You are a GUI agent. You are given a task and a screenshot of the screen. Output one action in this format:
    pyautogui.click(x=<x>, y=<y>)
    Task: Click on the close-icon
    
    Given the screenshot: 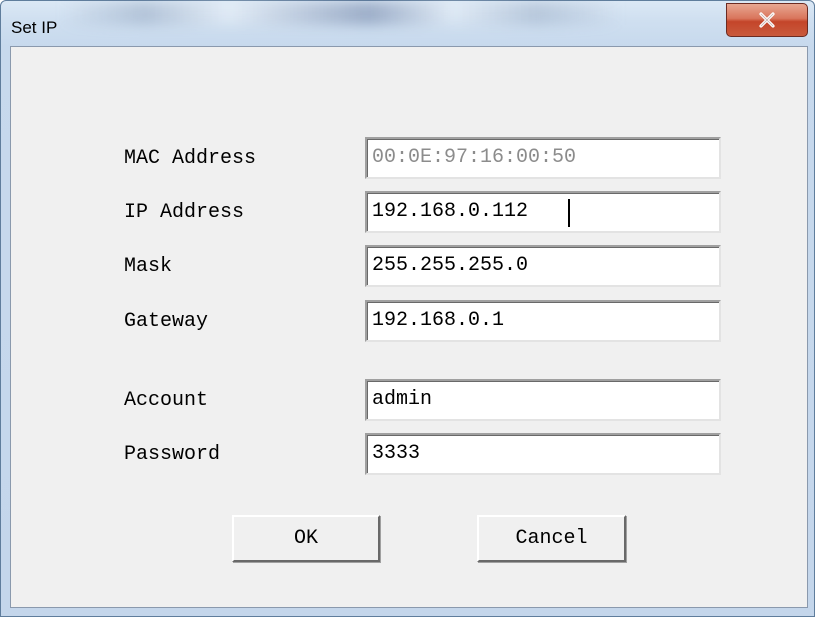 What is the action you would take?
    pyautogui.click(x=767, y=20)
    